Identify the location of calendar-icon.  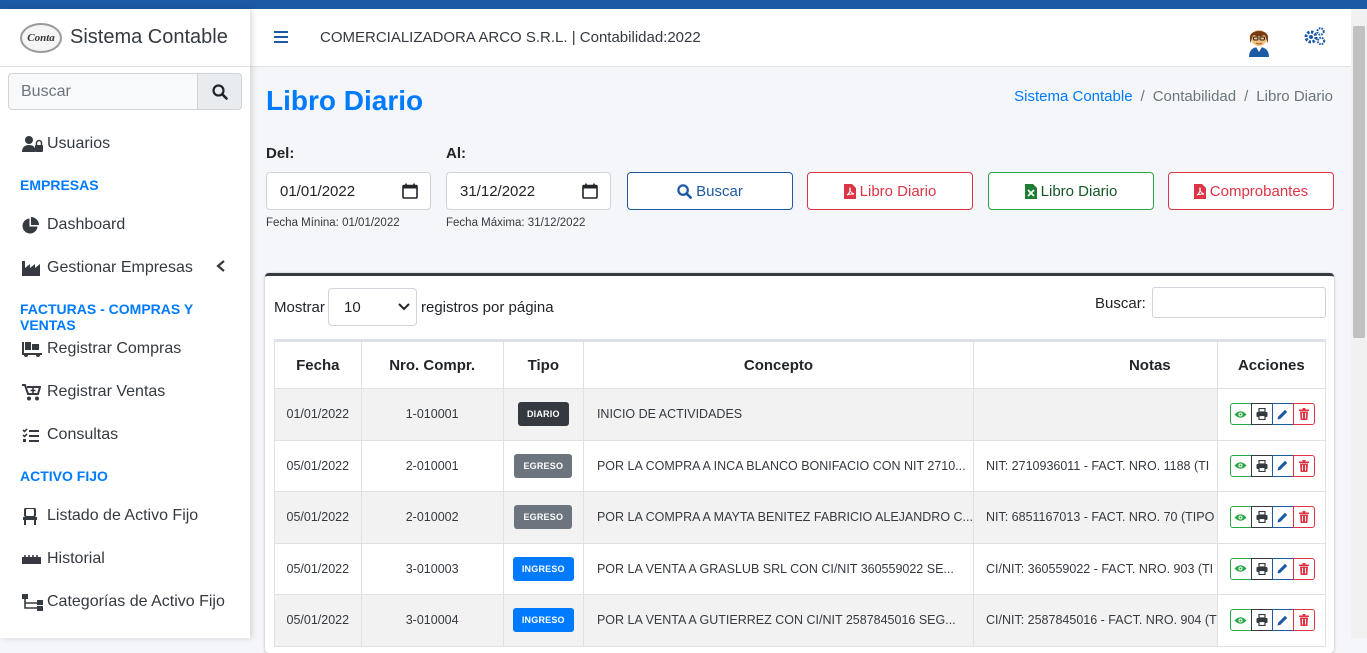
(410, 191).